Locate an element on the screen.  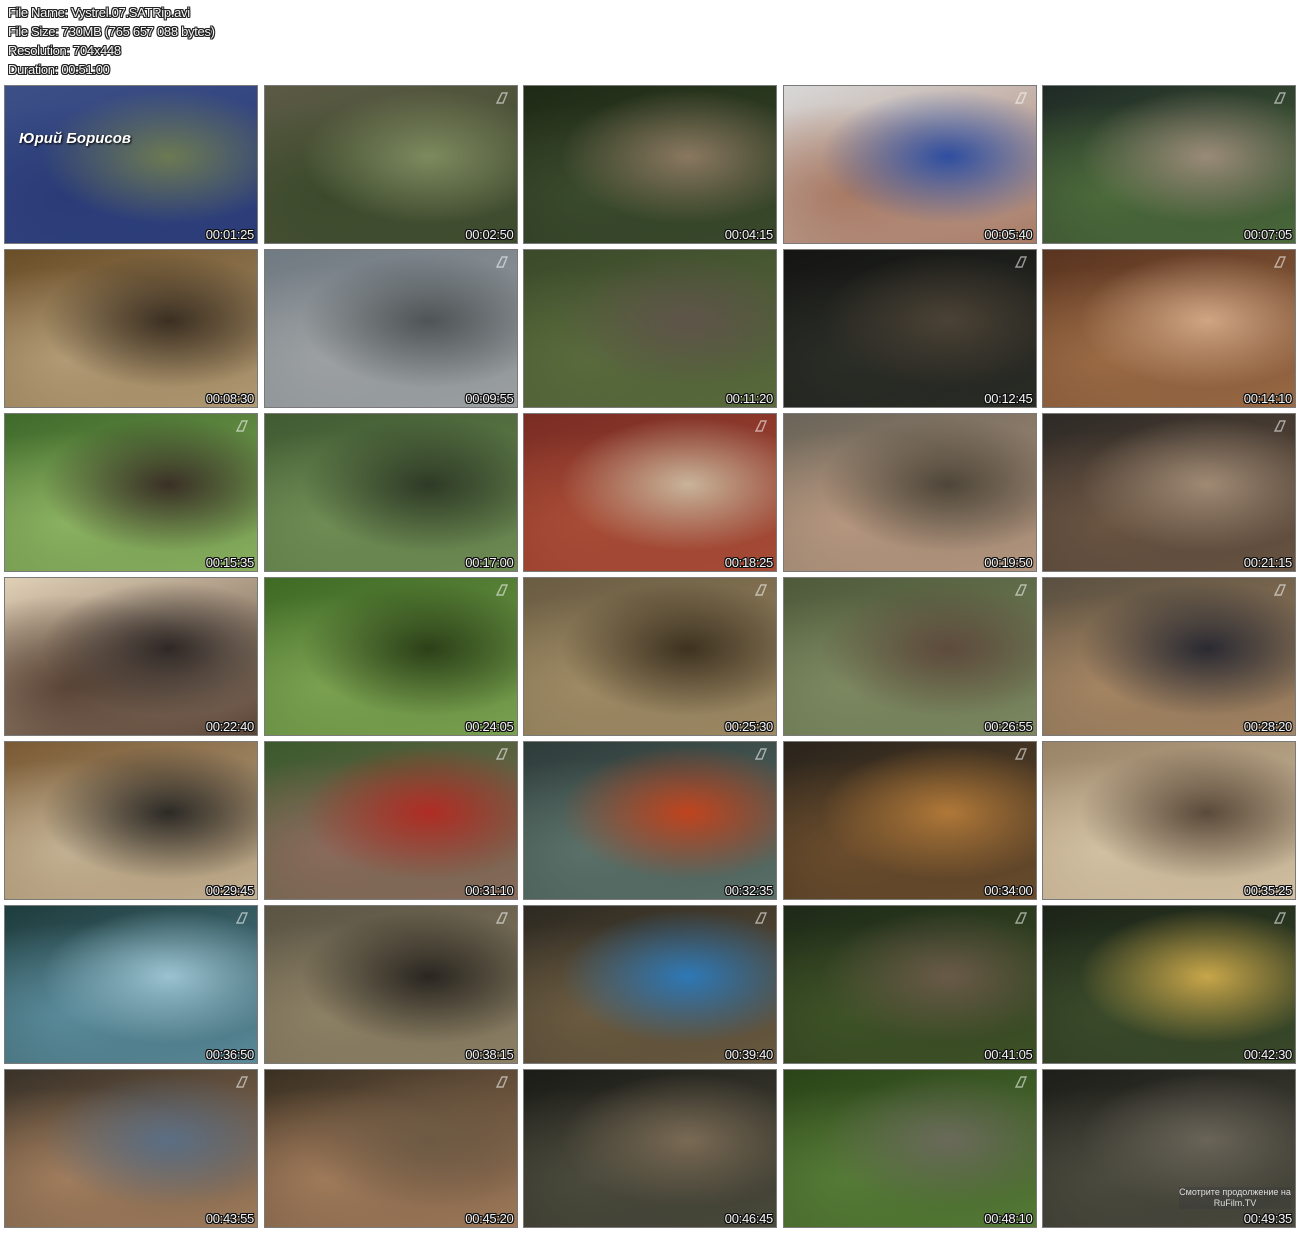
video-thumbnail: 00:07:05 is located at coordinates (1169, 164).